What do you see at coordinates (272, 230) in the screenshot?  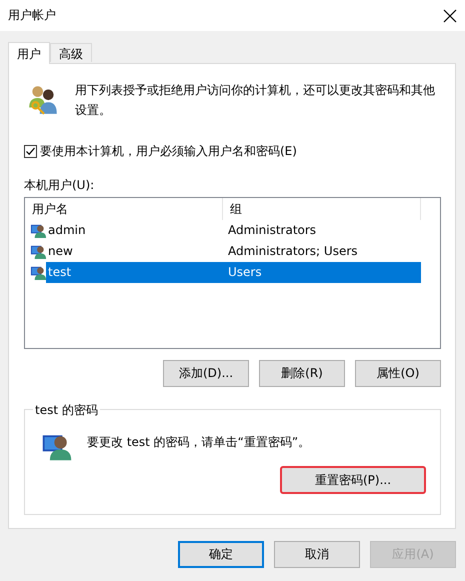 I see `table-cell-text: Administrators` at bounding box center [272, 230].